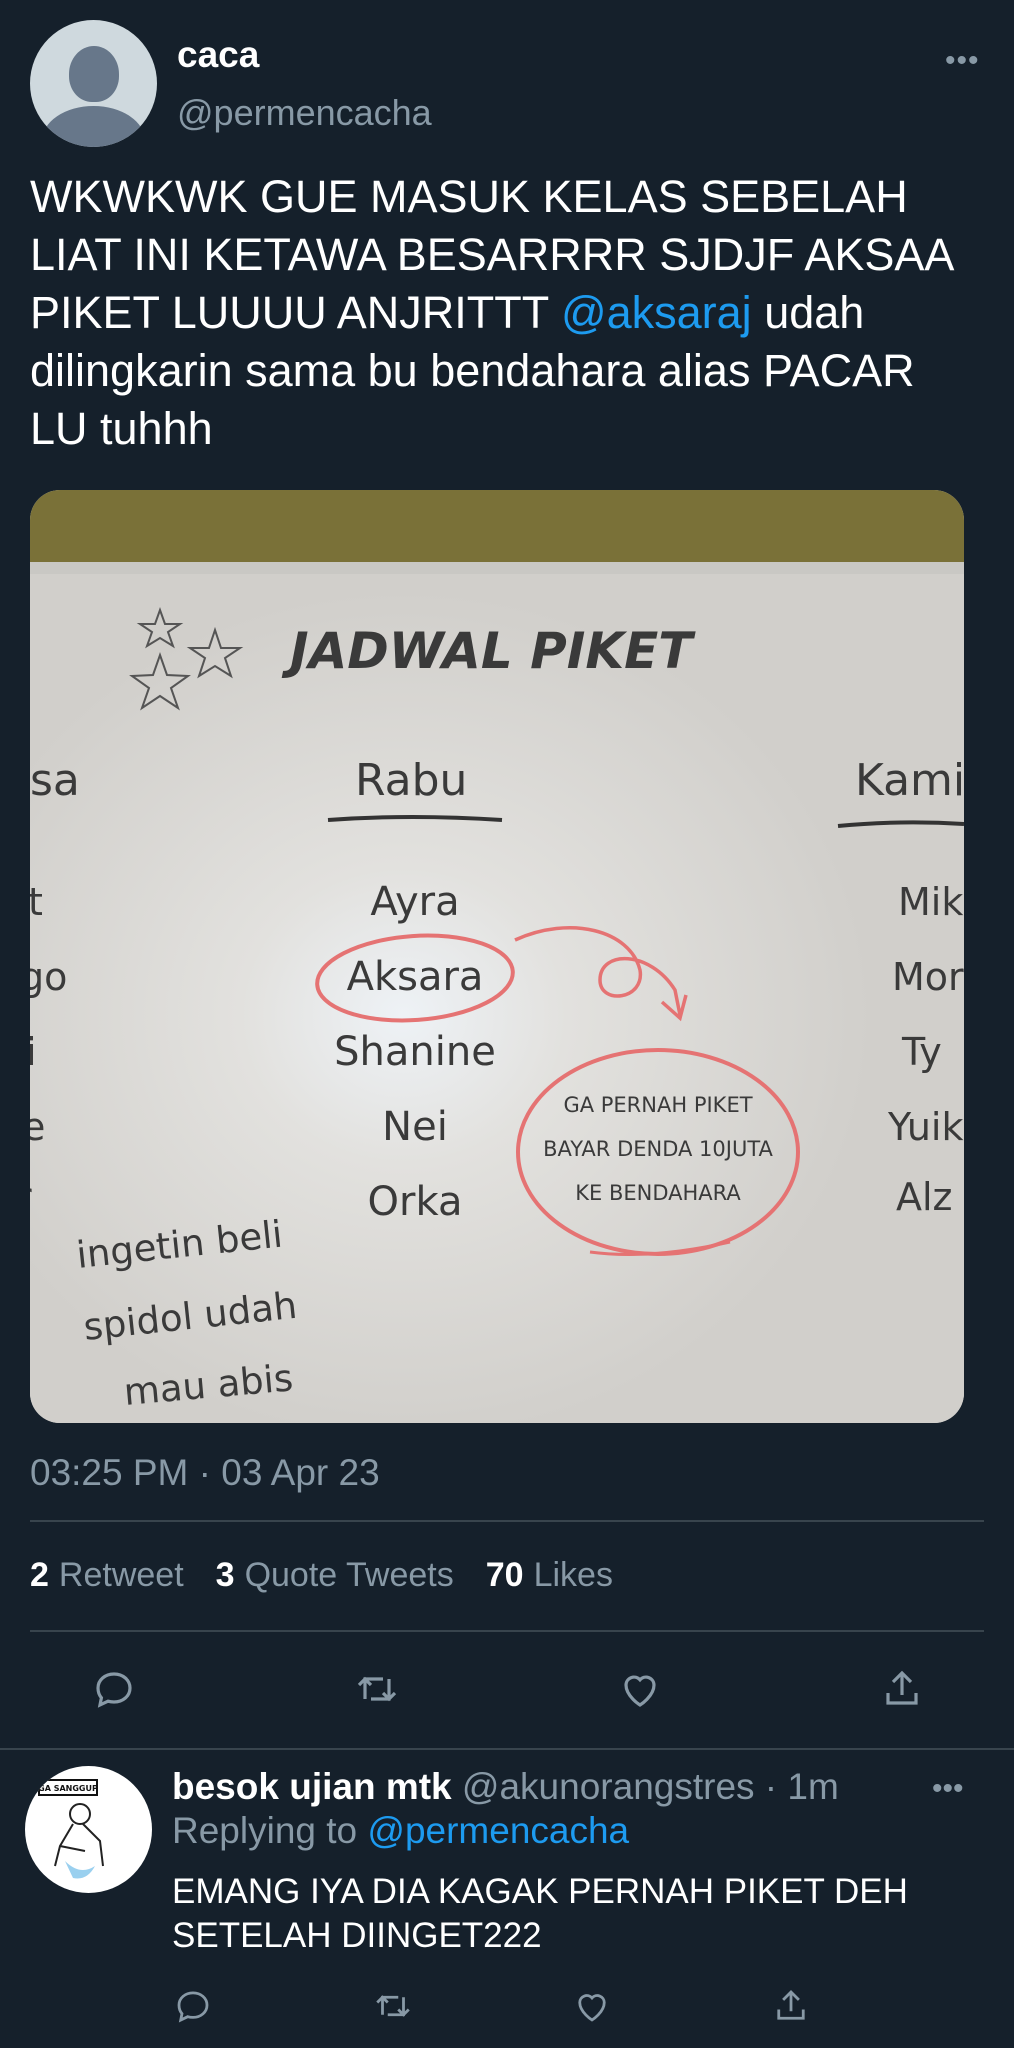  Describe the element at coordinates (79, 1845) in the screenshot. I see `avatar-figure-body` at that location.